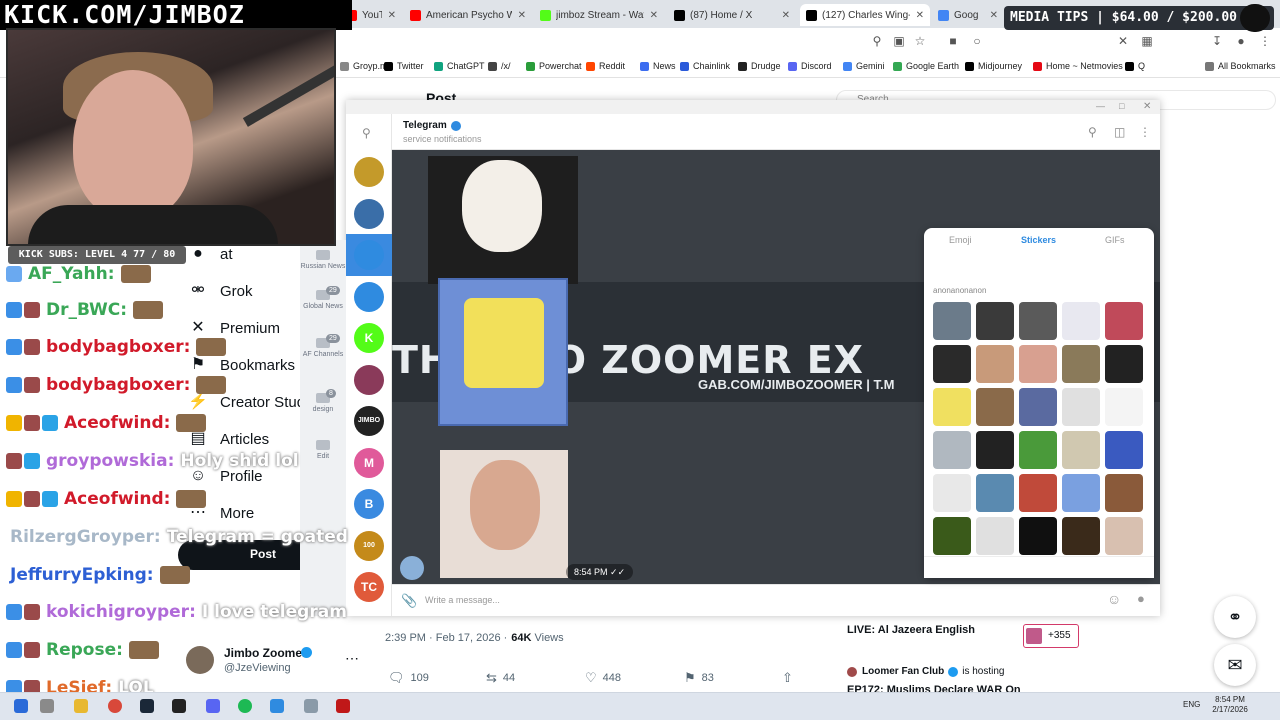 This screenshot has height=720, width=1280. What do you see at coordinates (1230, 705) in the screenshot?
I see `clock: 8:54 PM 2/17/2026` at bounding box center [1230, 705].